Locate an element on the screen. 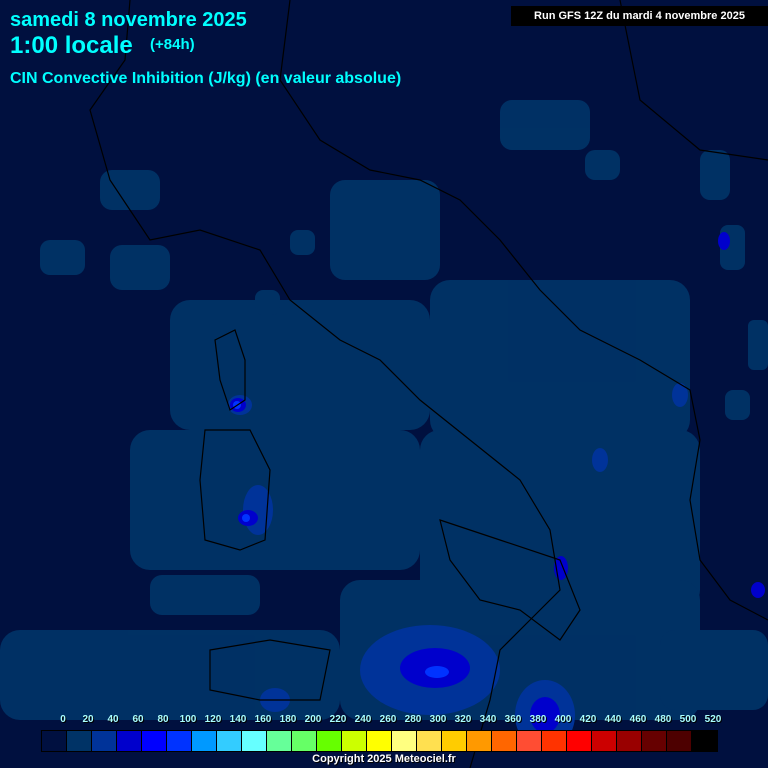 The image size is (768, 768). forecast-offset: (+84h) is located at coordinates (172, 44).